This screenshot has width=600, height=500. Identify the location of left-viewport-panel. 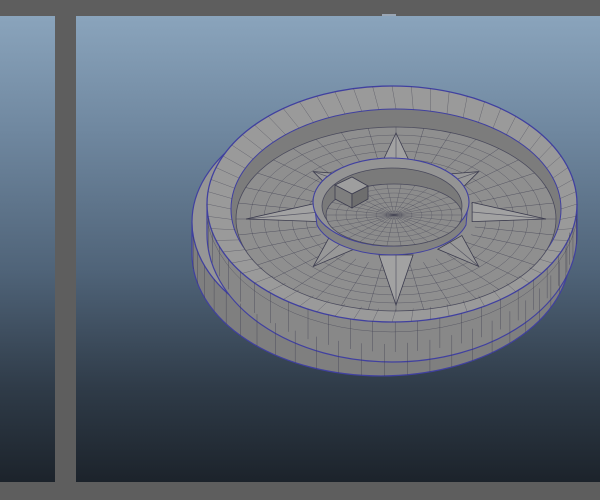
(27, 249).